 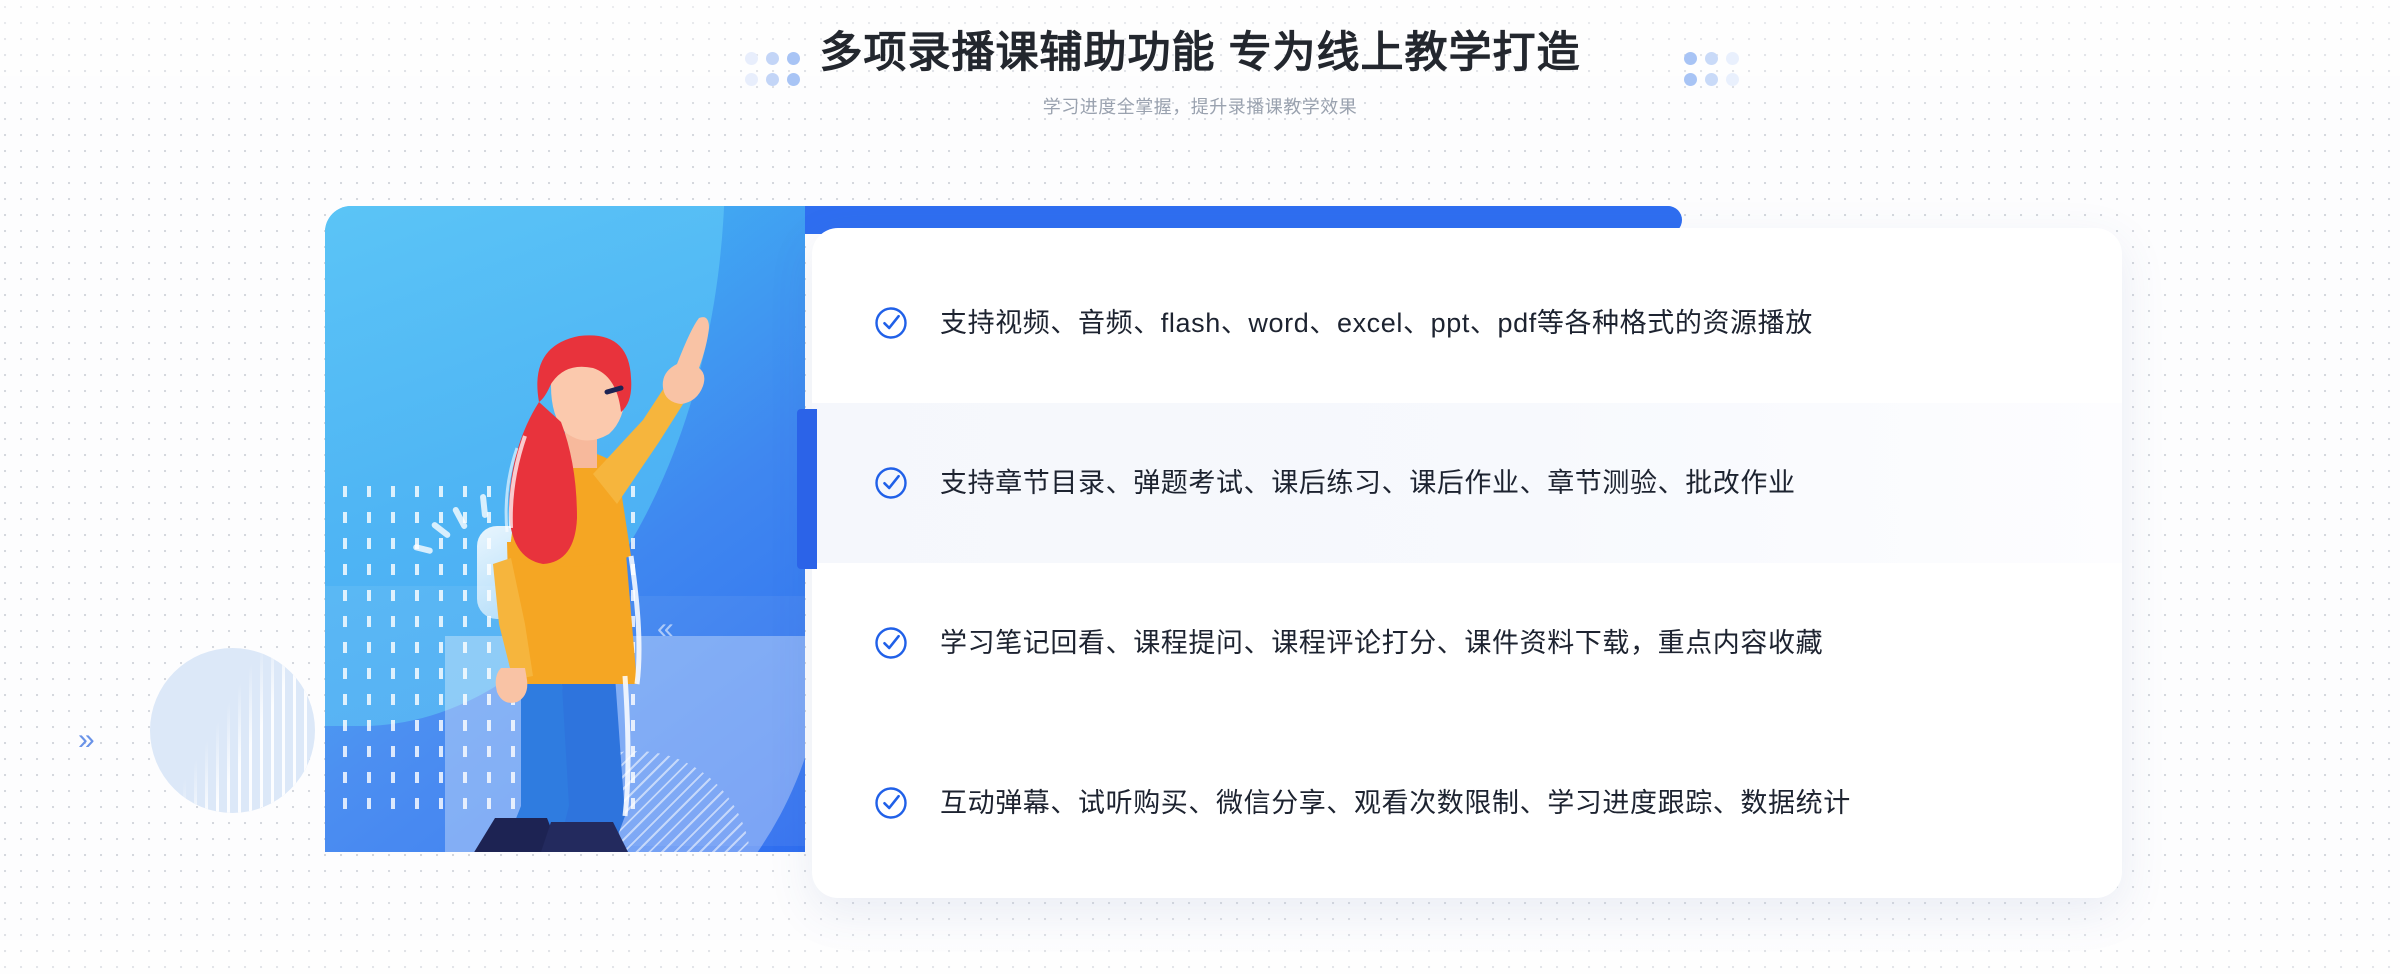 What do you see at coordinates (773, 69) in the screenshot?
I see `decorative-dots-left` at bounding box center [773, 69].